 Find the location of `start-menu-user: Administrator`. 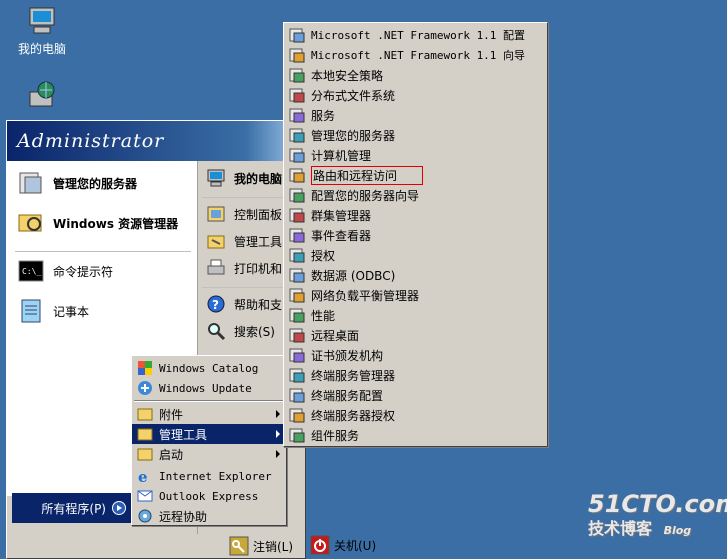

start-menu-user: Administrator is located at coordinates (156, 141).